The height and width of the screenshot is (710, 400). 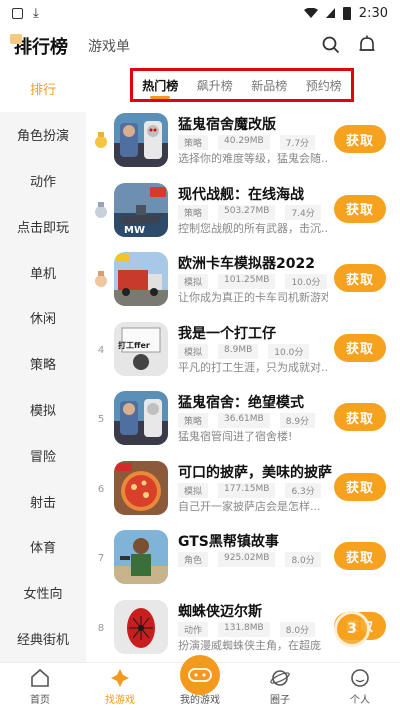 What do you see at coordinates (120, 700) in the screenshot?
I see `nav-label: 找游戏` at bounding box center [120, 700].